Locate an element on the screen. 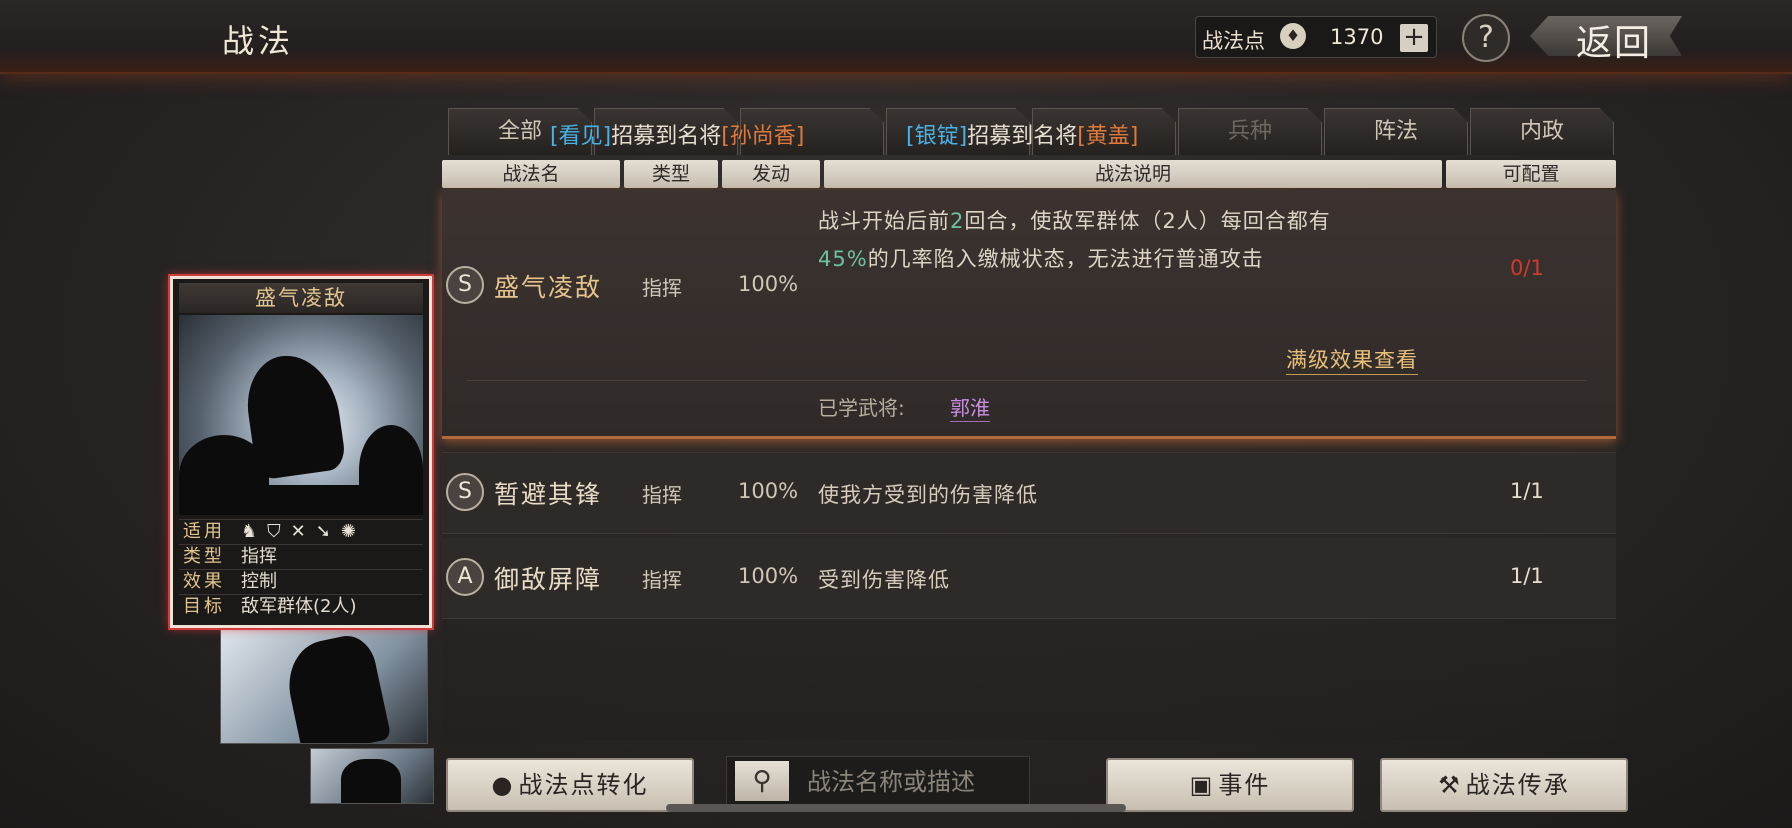 The height and width of the screenshot is (828, 1792). skill-row: S 暂避其锋 指挥 100% 使我方受到的伤害降低 1/1 is located at coordinates (1029, 493).